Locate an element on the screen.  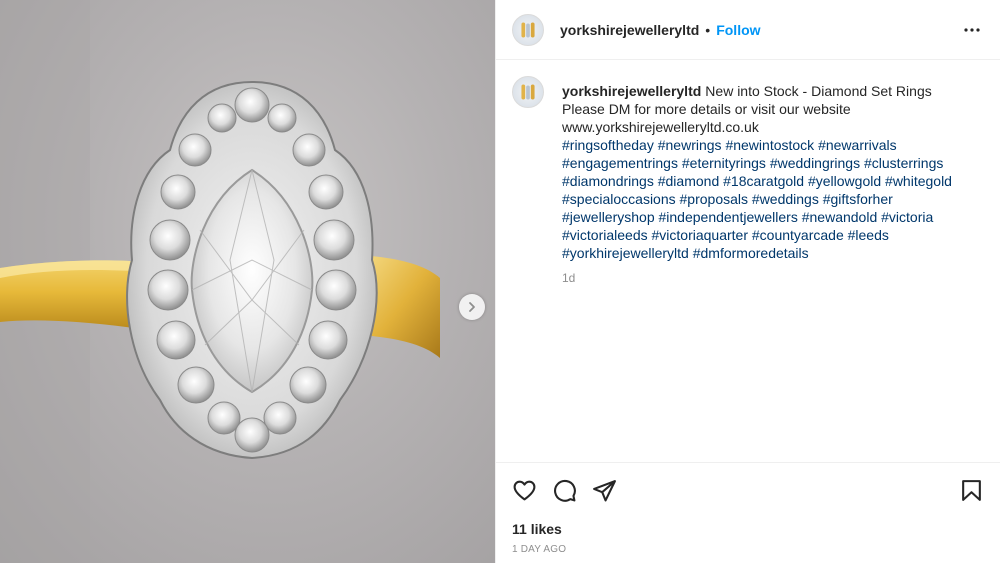
hashtag-link: #engagementrings is located at coordinates (620, 163).